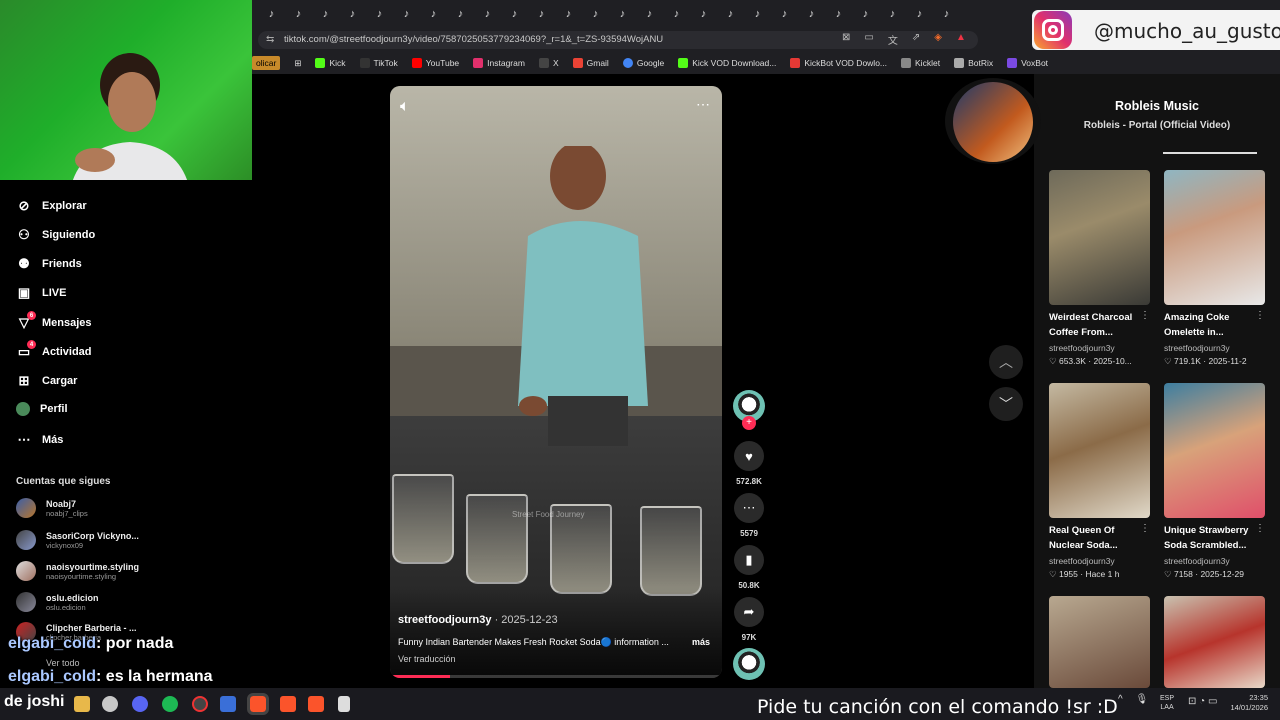 The width and height of the screenshot is (1280, 720). I want to click on see-all-link: Ver todo, so click(63, 663).